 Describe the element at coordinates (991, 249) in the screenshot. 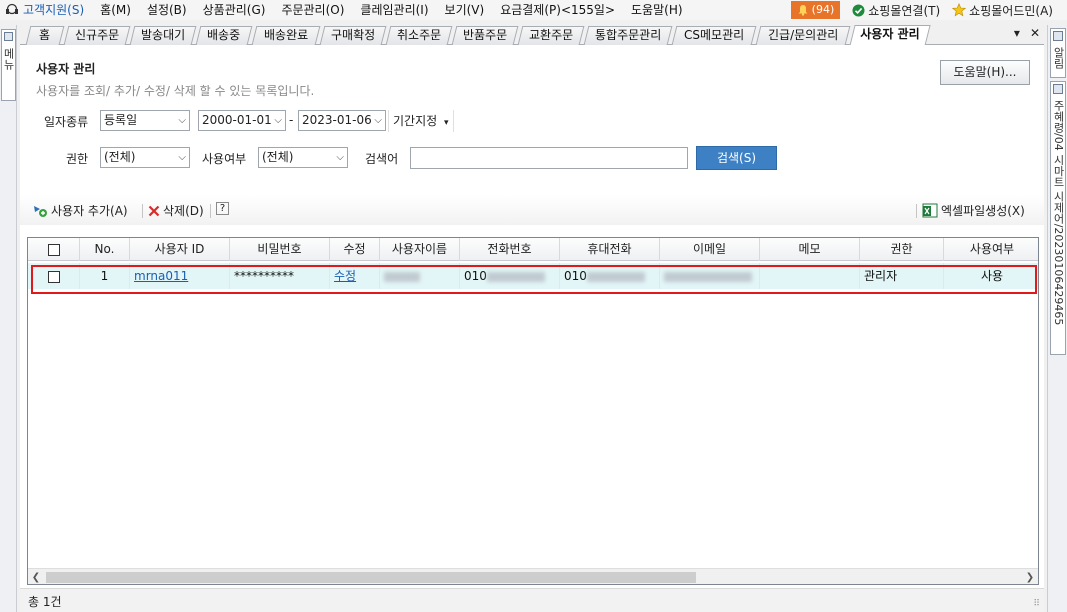

I see `header-usage: 사용여부` at that location.